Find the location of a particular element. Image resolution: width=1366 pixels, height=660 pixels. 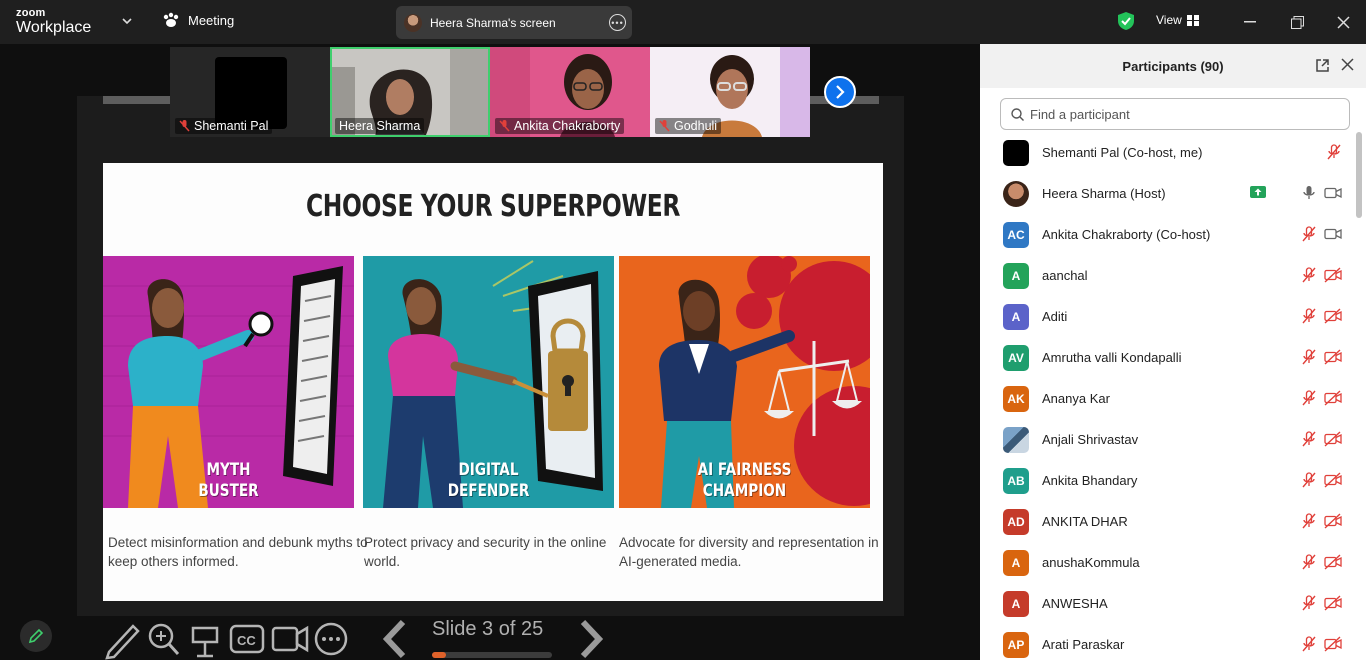

avatar: AD is located at coordinates (1016, 521).